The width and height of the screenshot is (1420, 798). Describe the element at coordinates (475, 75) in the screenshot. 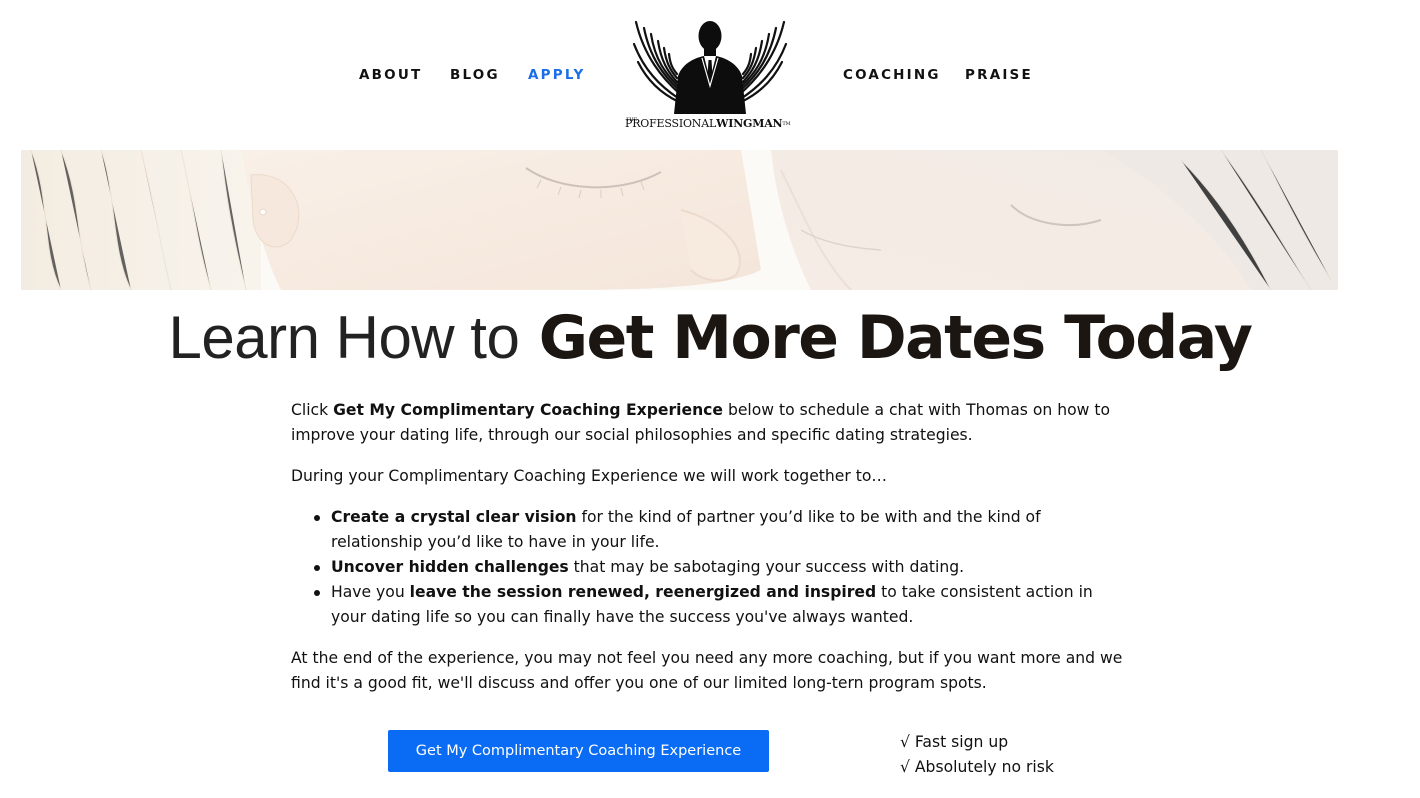

I see `nav-blog: BLOG` at that location.